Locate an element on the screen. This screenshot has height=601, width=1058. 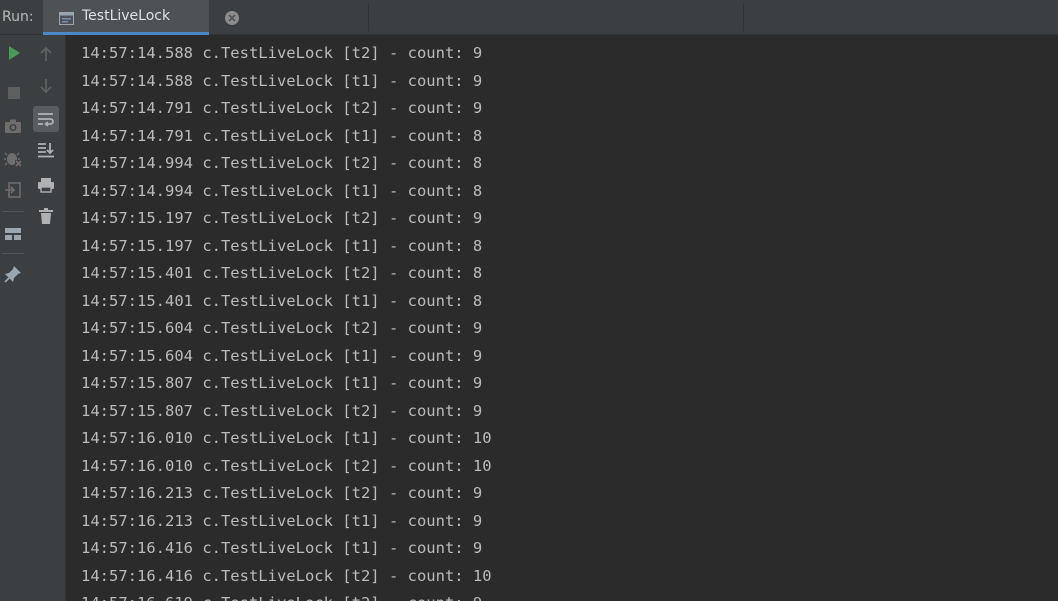
tab-testlivelock: TestLiveLock is located at coordinates (141, 17).